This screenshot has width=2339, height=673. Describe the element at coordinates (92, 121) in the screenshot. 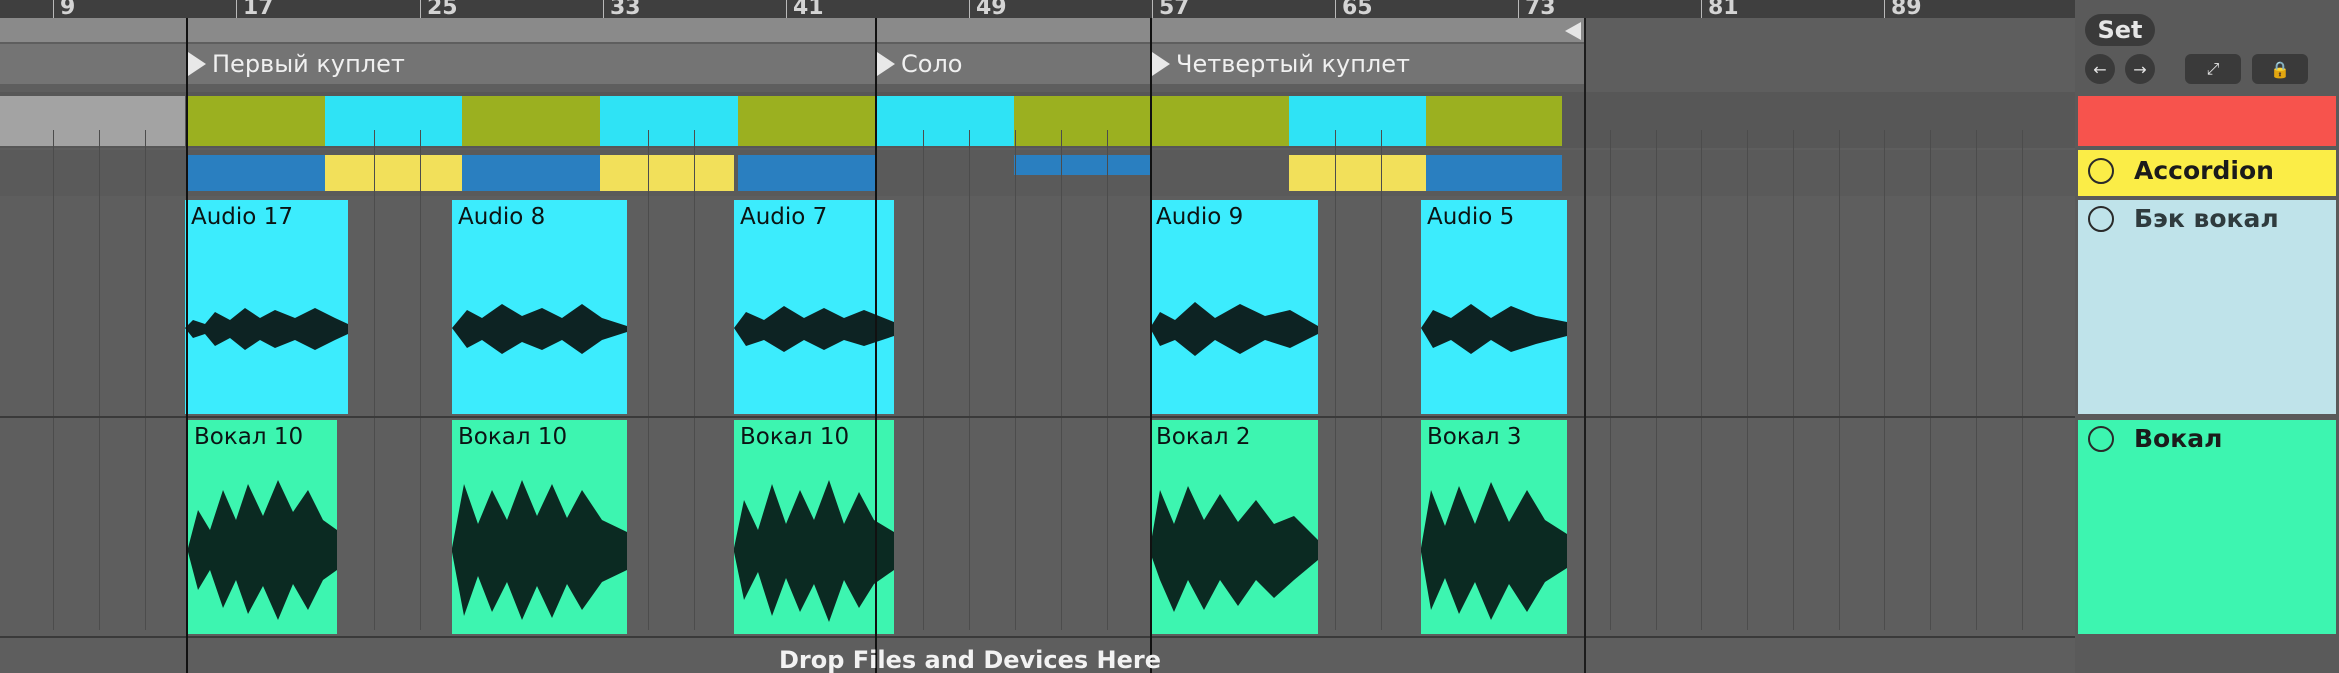

I see `clip-gray` at that location.